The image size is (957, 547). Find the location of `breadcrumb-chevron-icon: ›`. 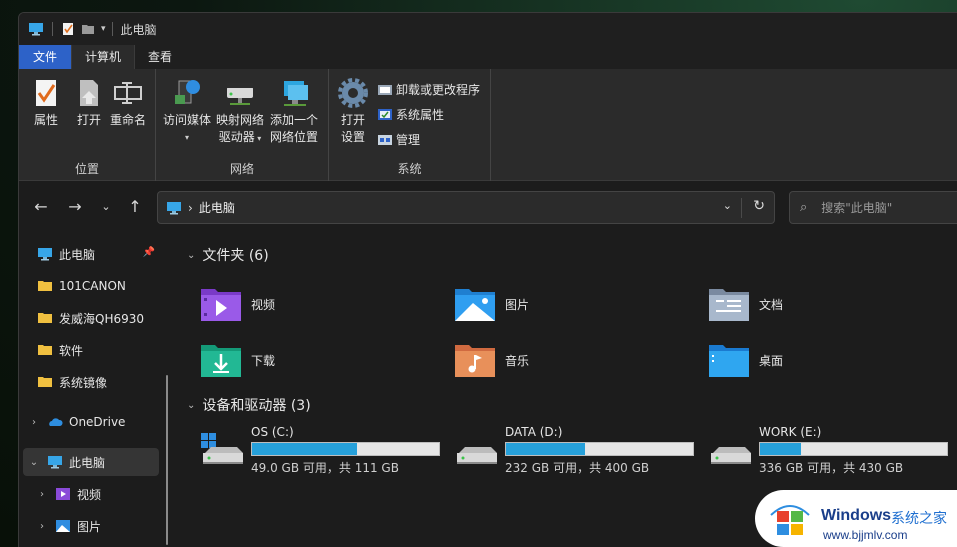

breadcrumb-chevron-icon: › is located at coordinates (190, 208).